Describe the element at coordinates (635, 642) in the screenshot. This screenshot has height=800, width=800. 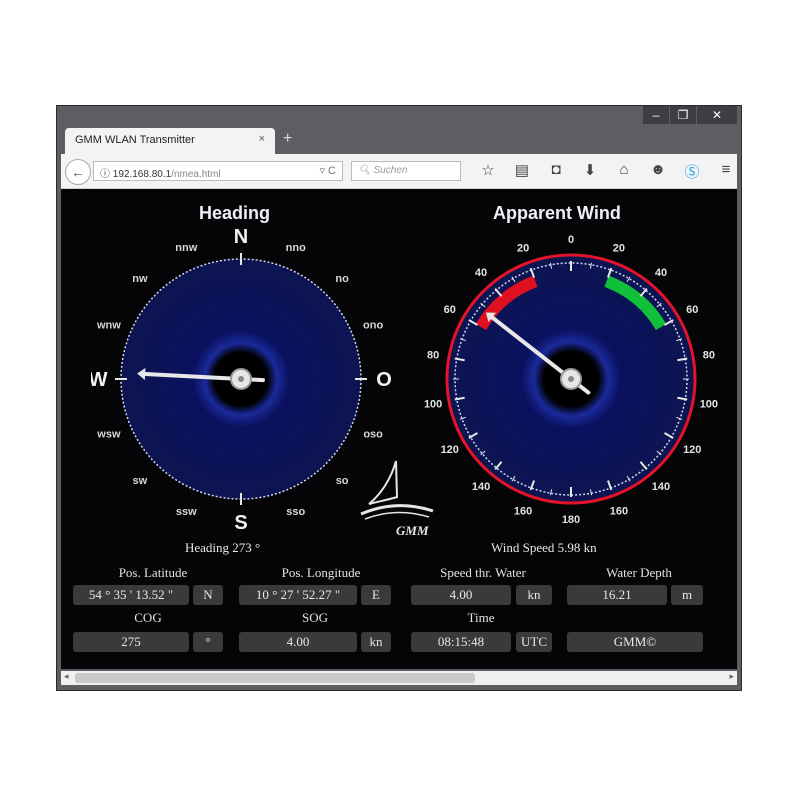
I see `brand-box: GMM©` at that location.